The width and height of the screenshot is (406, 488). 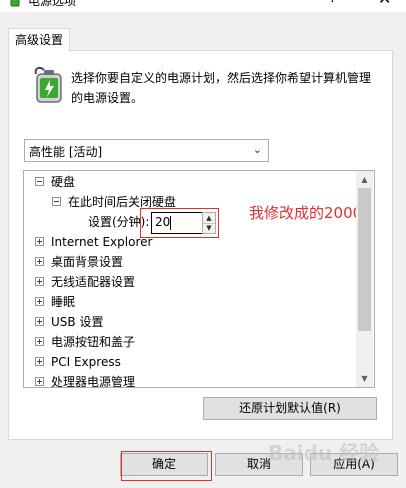 What do you see at coordinates (332, 3) in the screenshot?
I see `help-button: ?` at bounding box center [332, 3].